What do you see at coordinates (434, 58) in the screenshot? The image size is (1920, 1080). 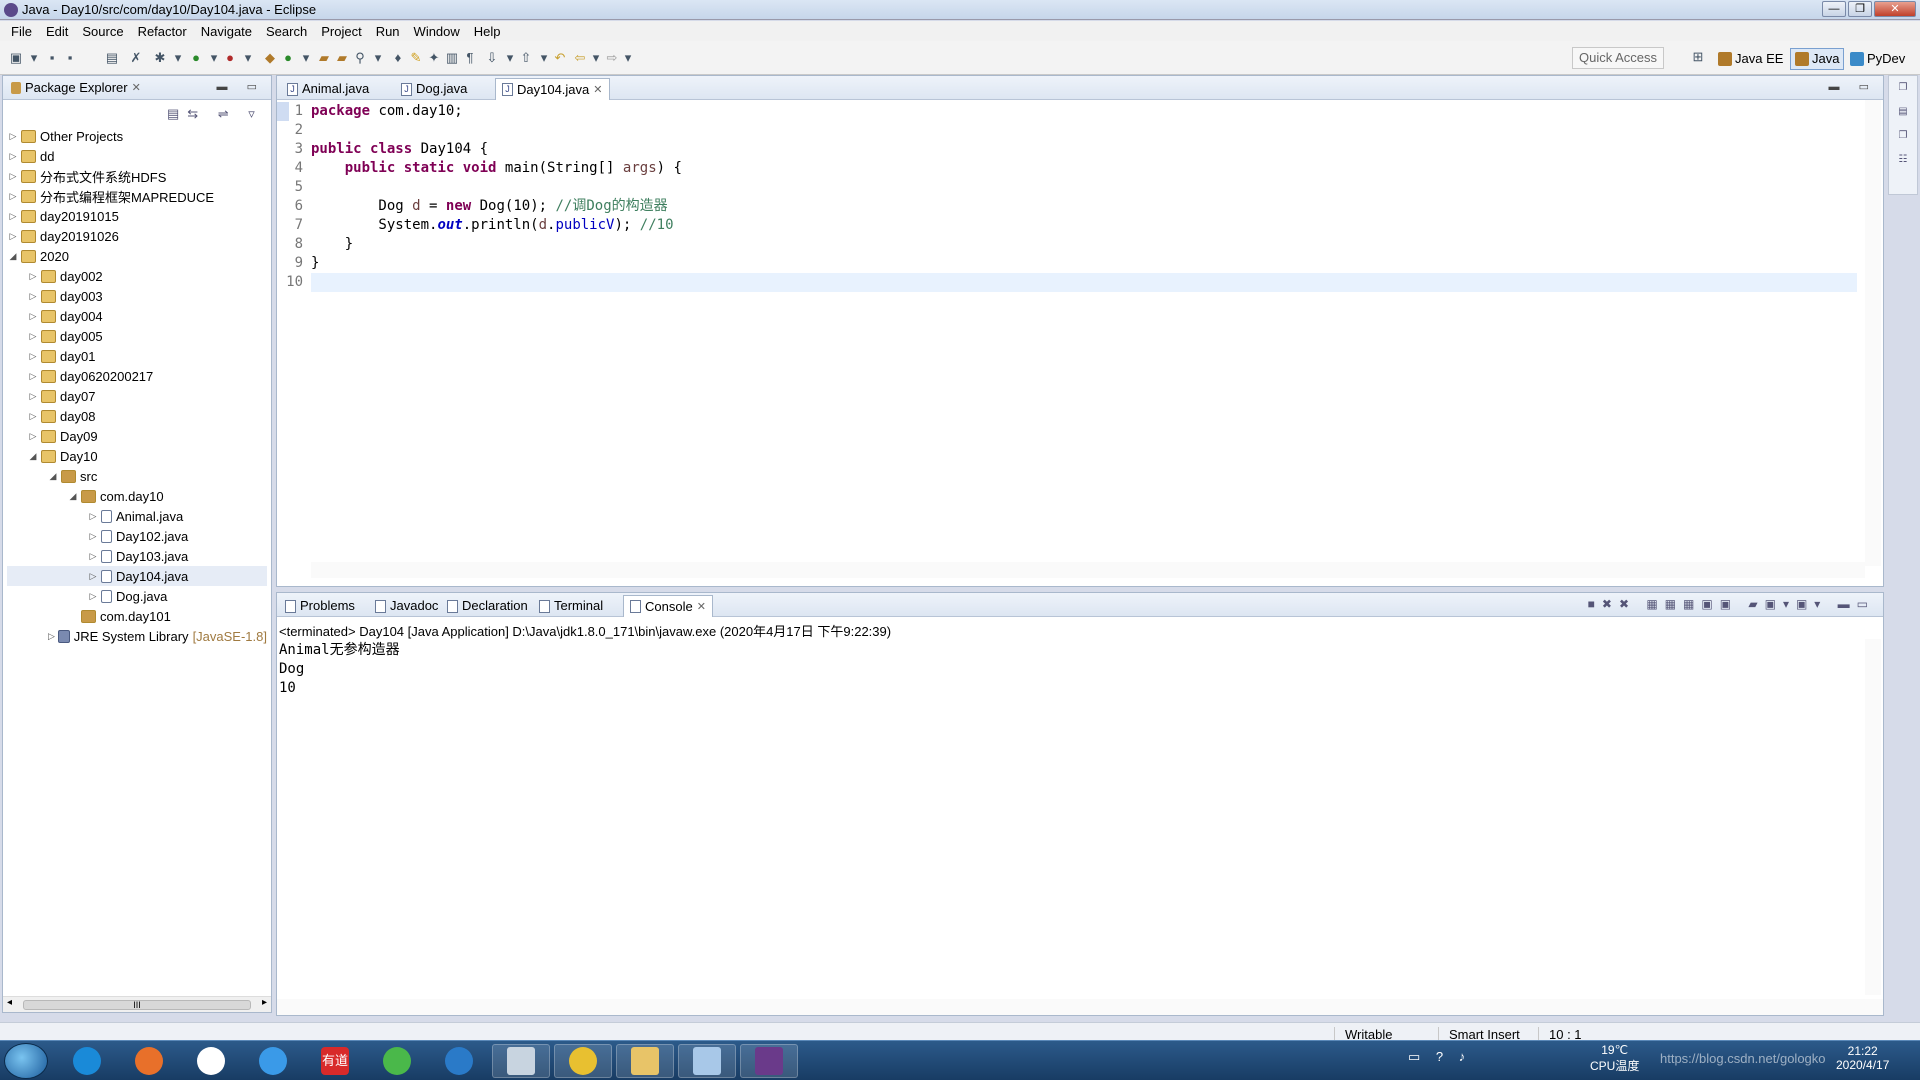 I see `block-selection-icon: ✦` at bounding box center [434, 58].